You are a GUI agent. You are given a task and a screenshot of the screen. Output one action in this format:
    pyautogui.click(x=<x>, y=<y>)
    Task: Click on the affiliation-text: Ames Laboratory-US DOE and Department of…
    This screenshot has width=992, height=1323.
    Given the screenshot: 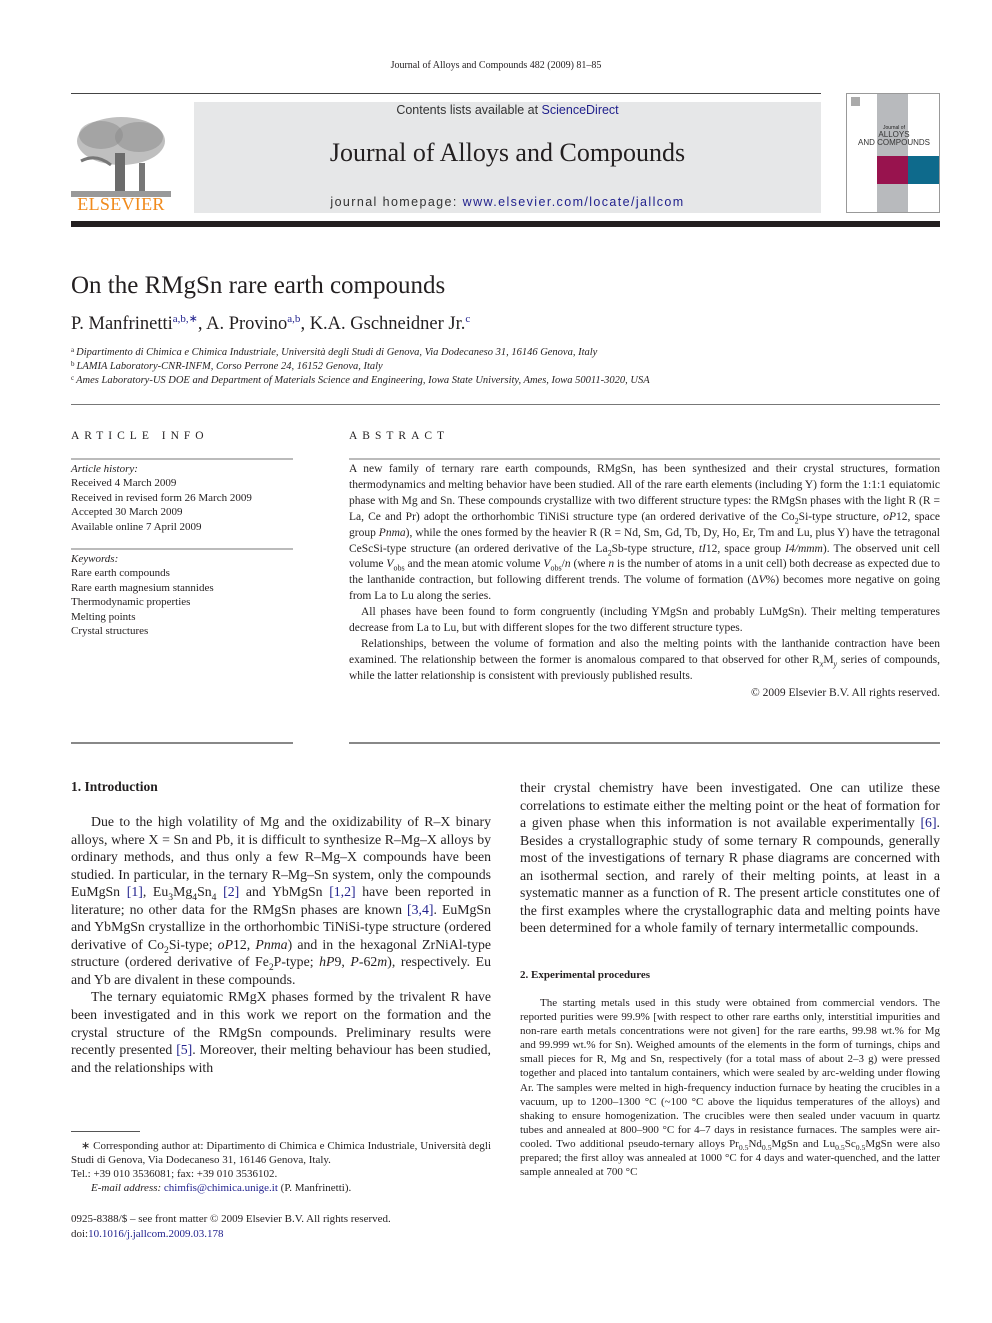 What is the action you would take?
    pyautogui.click(x=363, y=380)
    